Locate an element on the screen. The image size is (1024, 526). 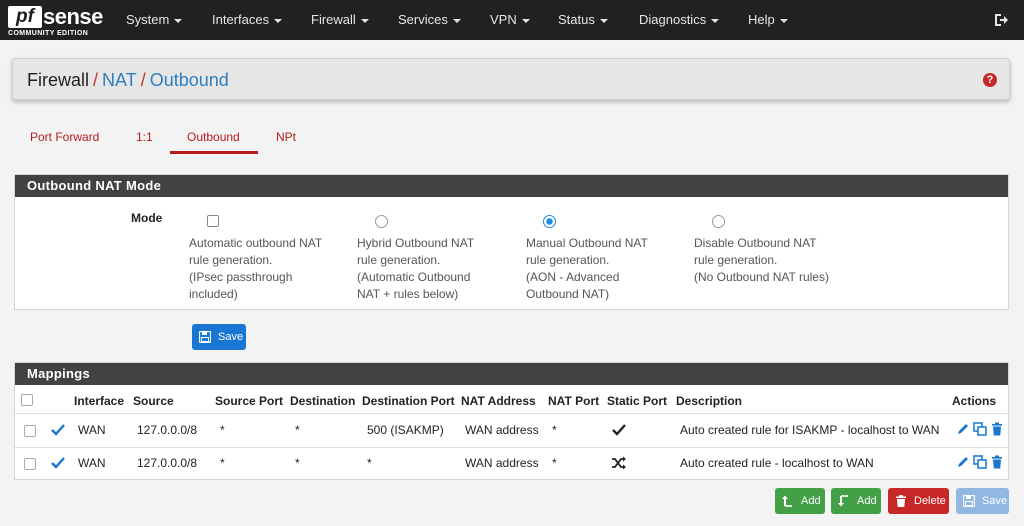
mode-text-line: Automatic outbound NAT is located at coordinates (256, 243).